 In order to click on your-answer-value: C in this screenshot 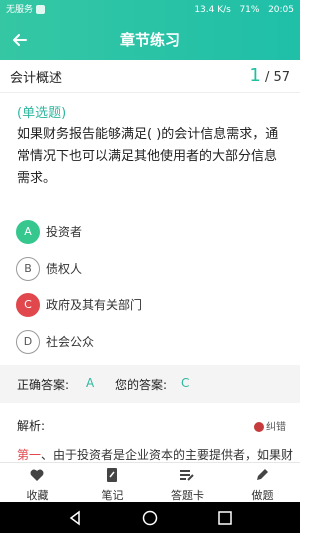, I will do `click(185, 383)`.